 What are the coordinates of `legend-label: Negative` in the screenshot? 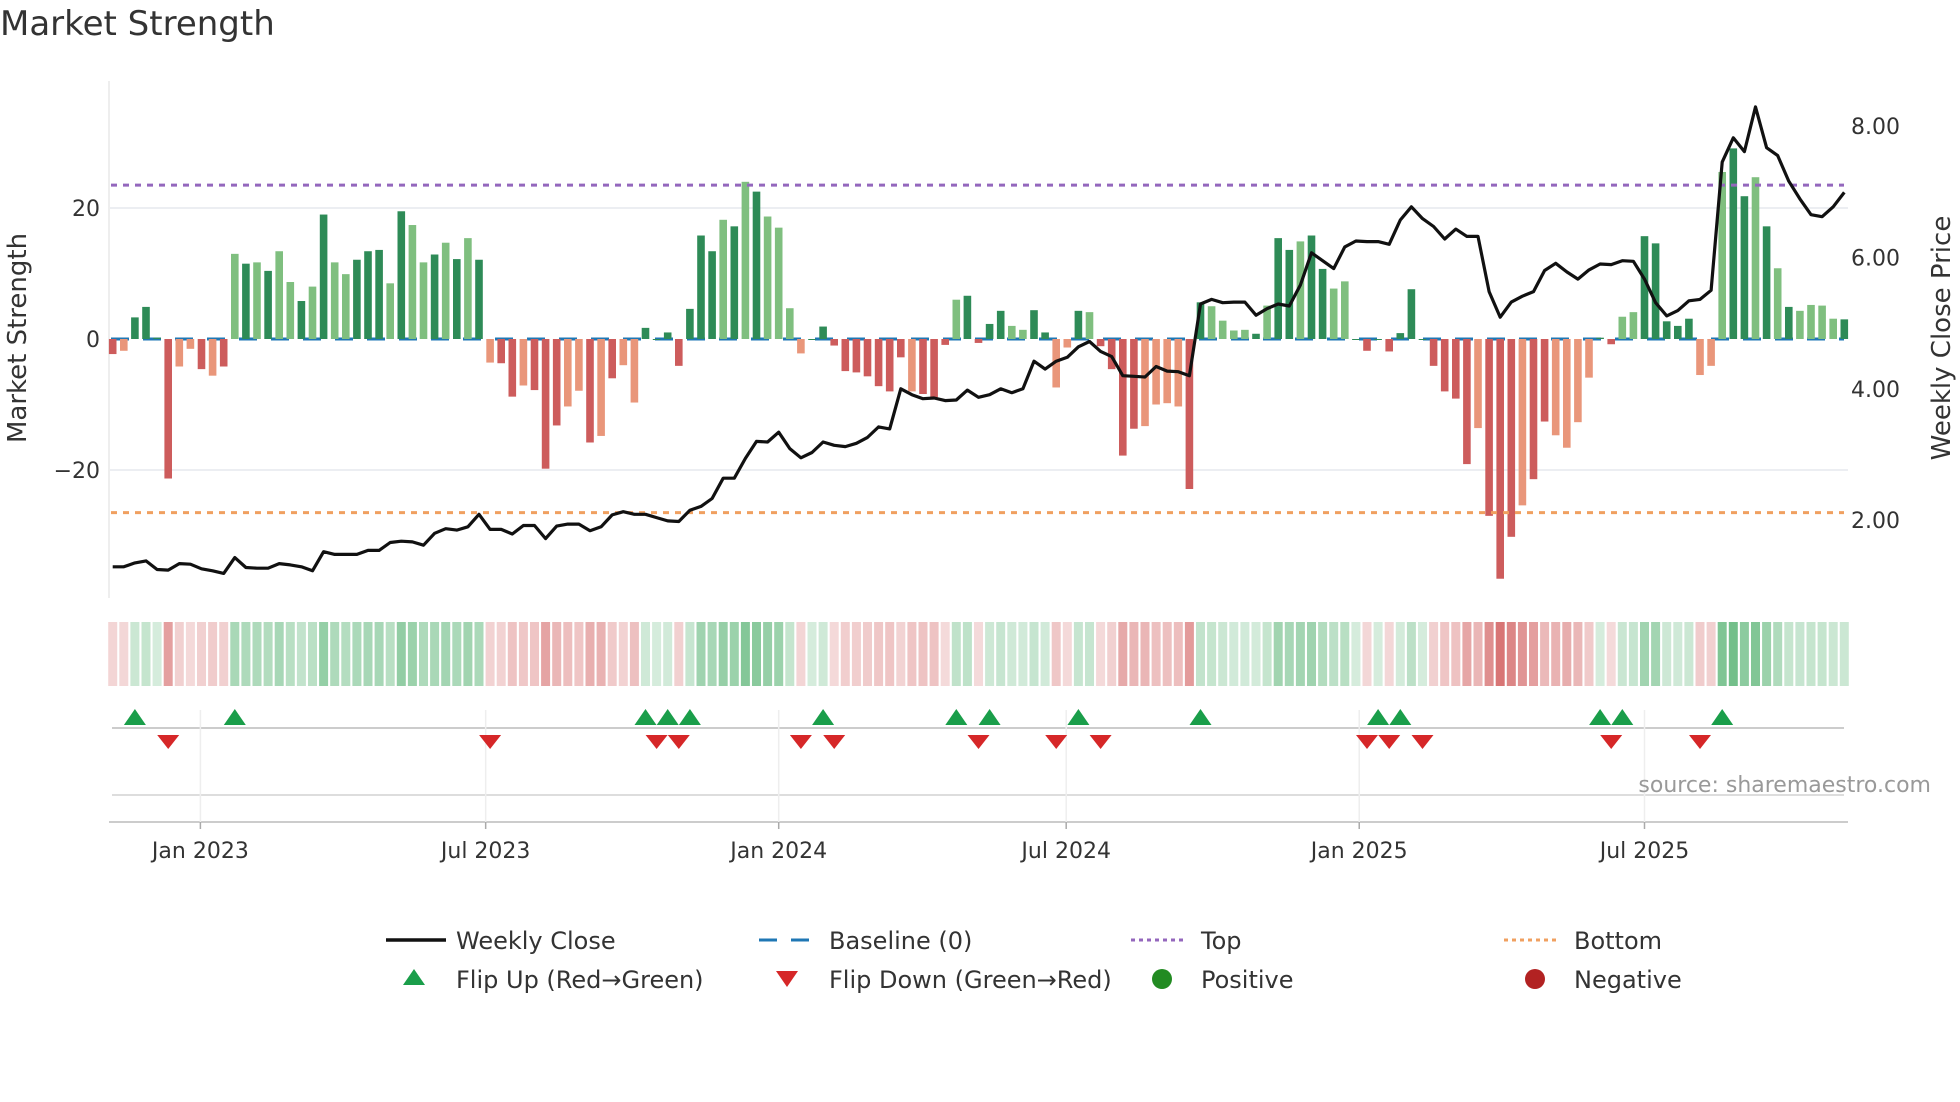 It's located at (1628, 980).